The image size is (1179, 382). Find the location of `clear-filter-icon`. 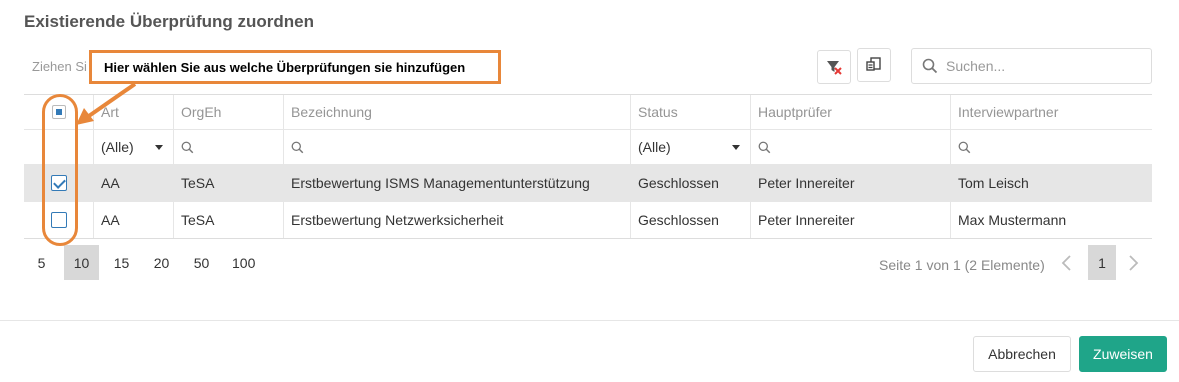

clear-filter-icon is located at coordinates (834, 68).